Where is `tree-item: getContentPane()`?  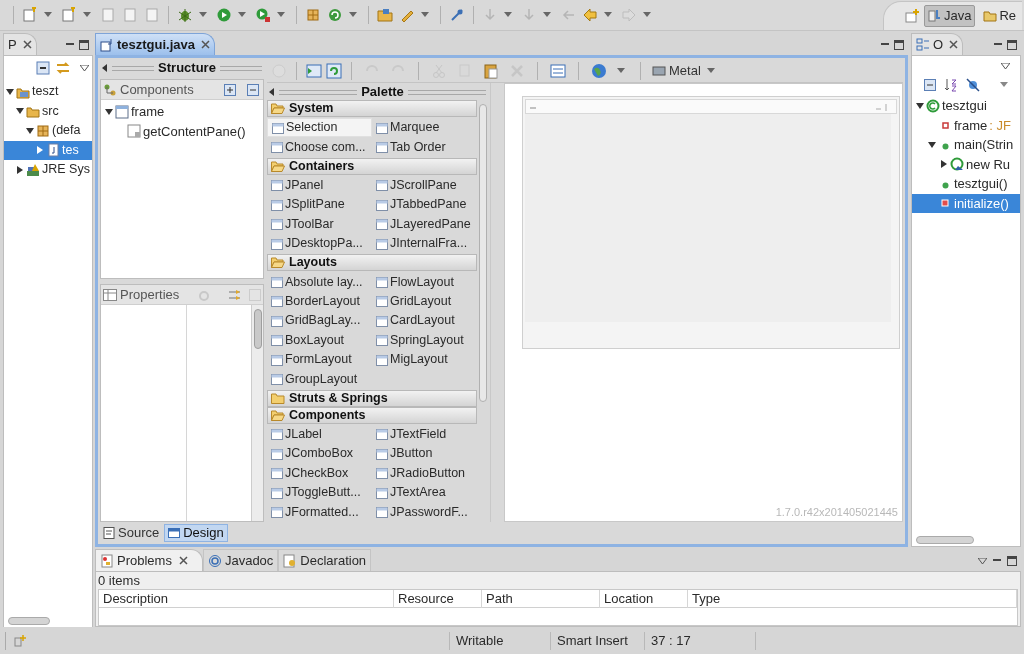 tree-item: getContentPane() is located at coordinates (182, 131).